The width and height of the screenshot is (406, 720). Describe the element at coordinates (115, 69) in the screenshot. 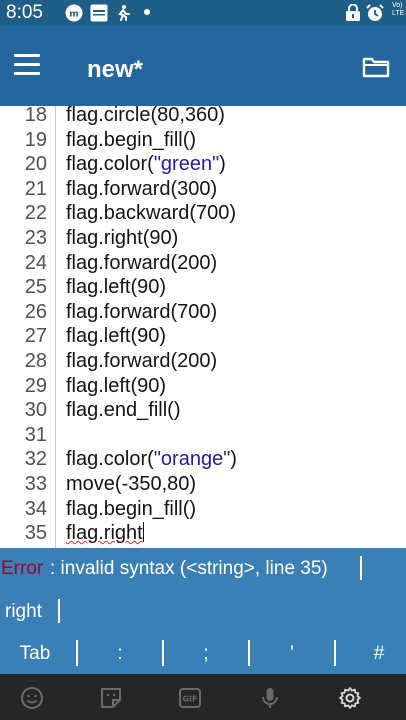

I see `file-title: new*` at that location.